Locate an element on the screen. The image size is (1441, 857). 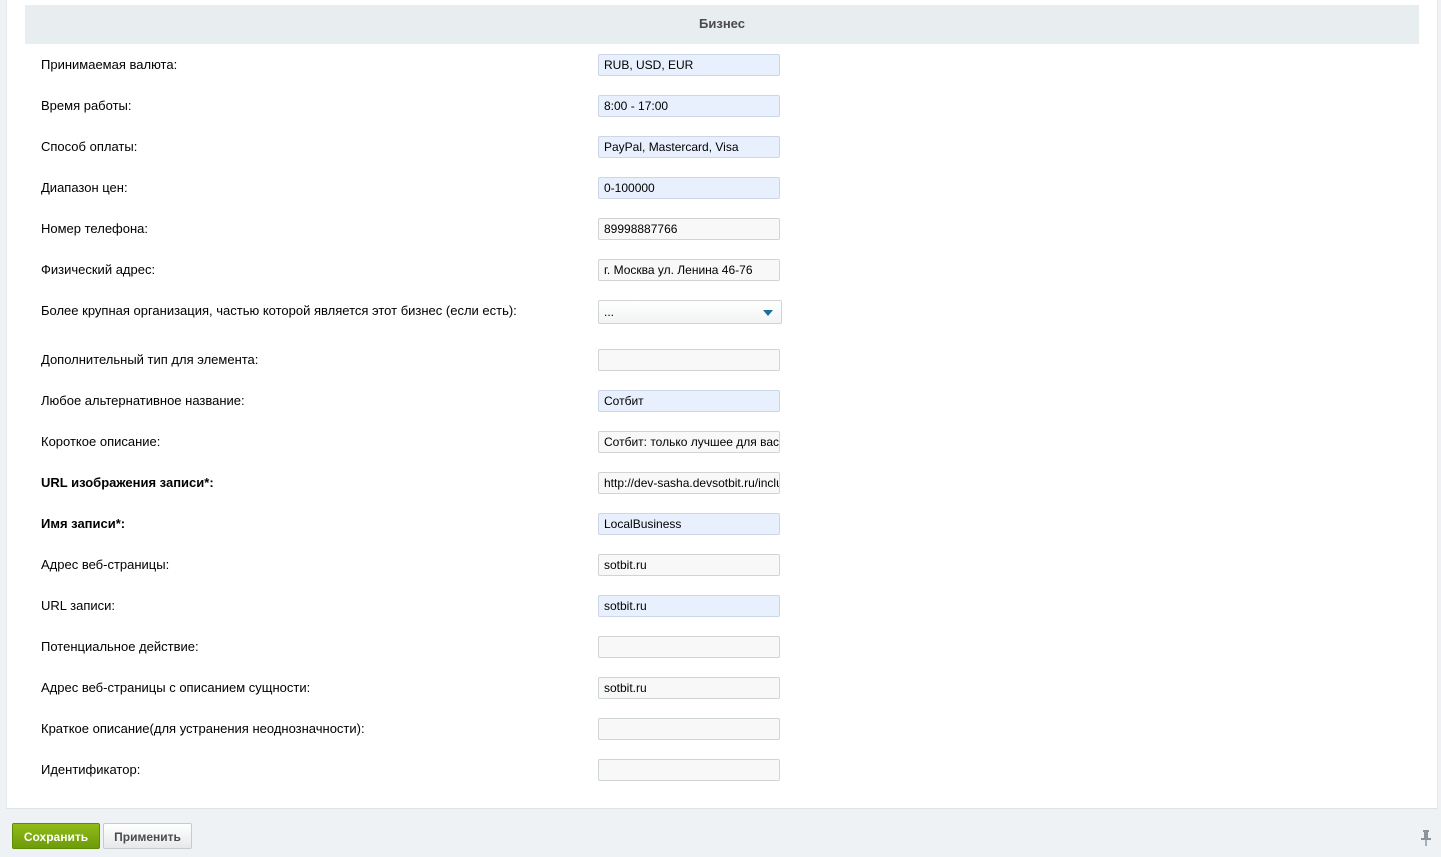
form-row: Адрес веб-страницы: sotbit.ru is located at coordinates (722, 566).